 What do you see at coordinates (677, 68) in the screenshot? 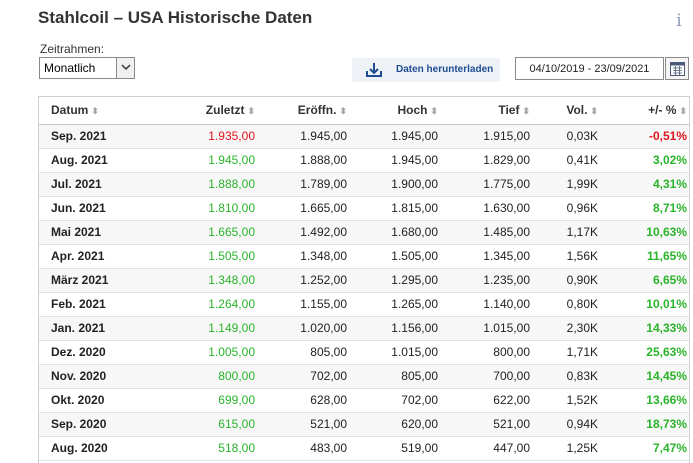
I see `calendar-button` at bounding box center [677, 68].